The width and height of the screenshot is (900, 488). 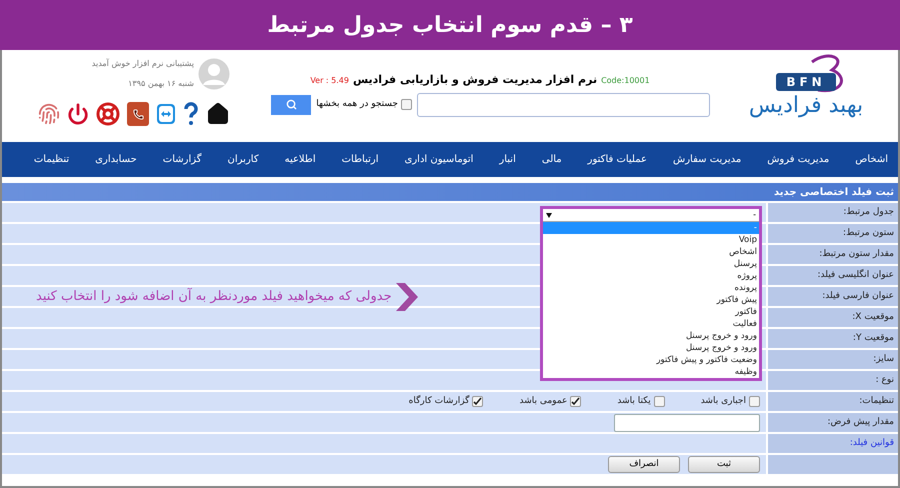 What do you see at coordinates (754, 215) in the screenshot?
I see `select-value: -` at bounding box center [754, 215].